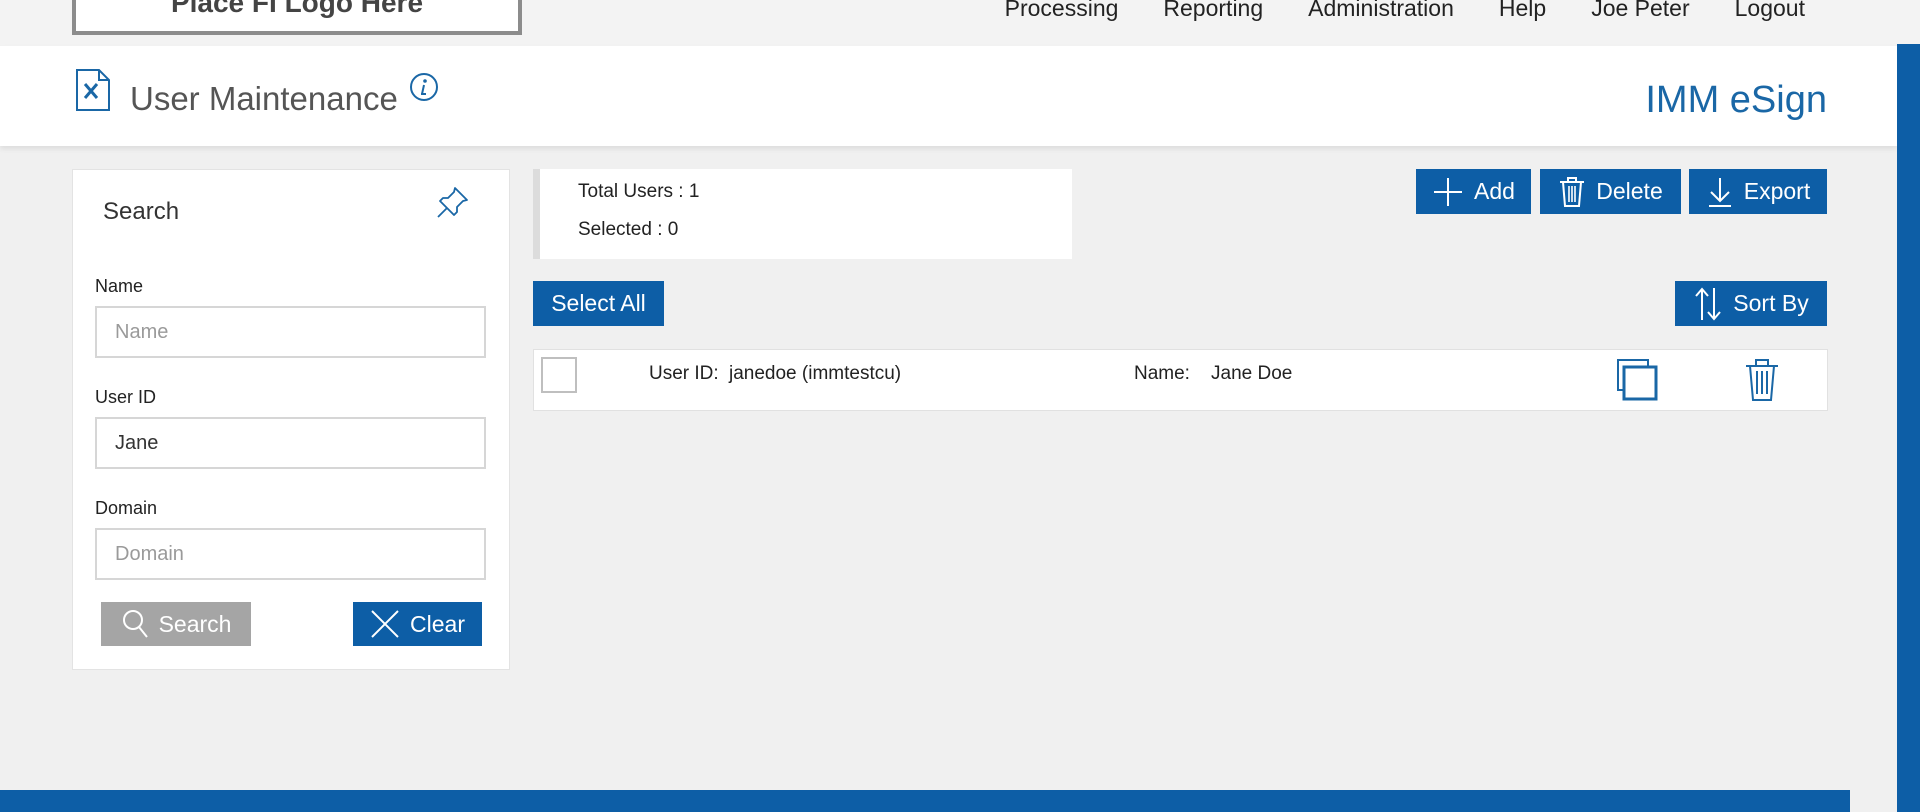 The width and height of the screenshot is (1920, 812). I want to click on document-tools-icon, so click(93, 90).